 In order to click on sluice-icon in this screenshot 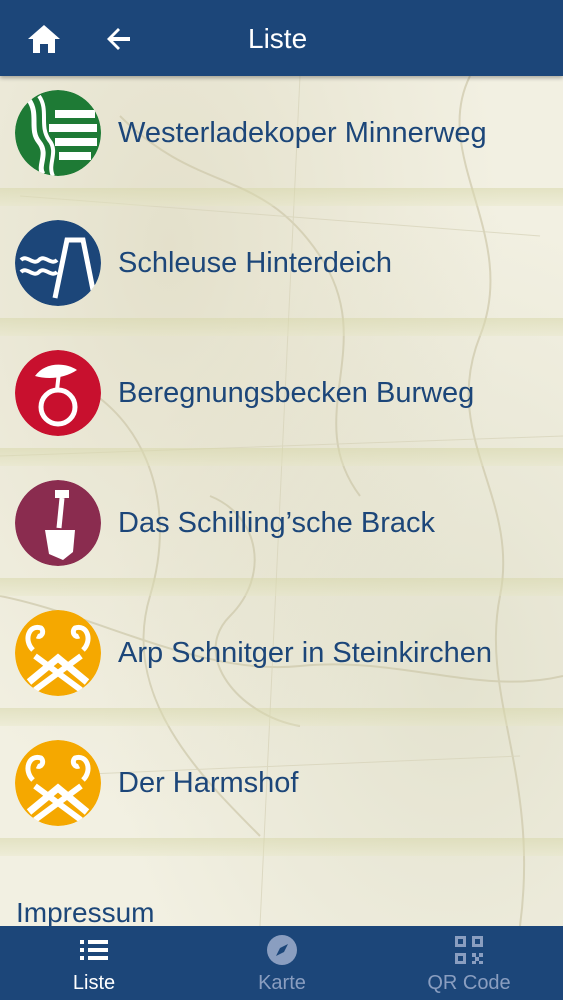, I will do `click(58, 263)`.